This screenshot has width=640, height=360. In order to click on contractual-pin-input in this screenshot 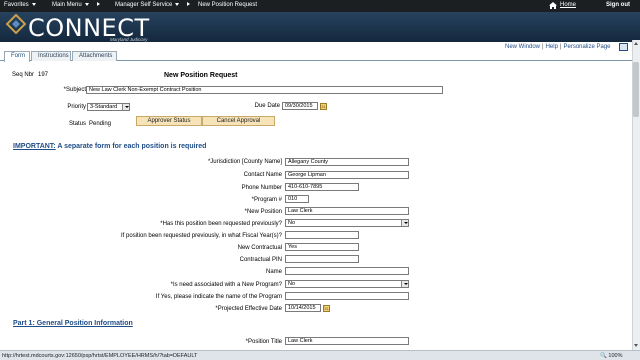, I will do `click(322, 259)`.